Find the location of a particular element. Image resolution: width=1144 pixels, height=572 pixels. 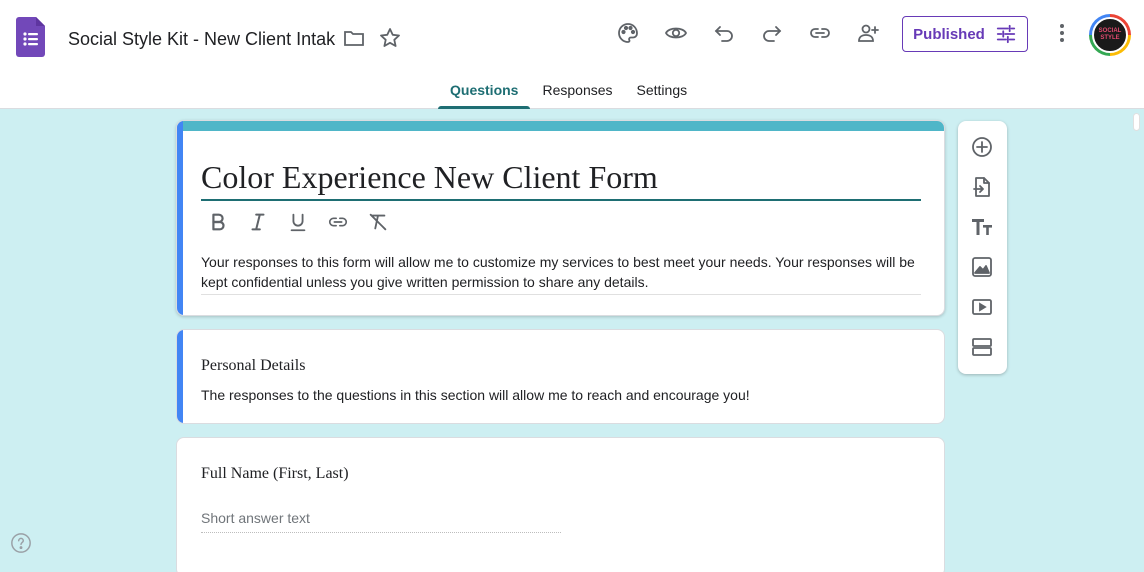

title-text-icon is located at coordinates (982, 227).